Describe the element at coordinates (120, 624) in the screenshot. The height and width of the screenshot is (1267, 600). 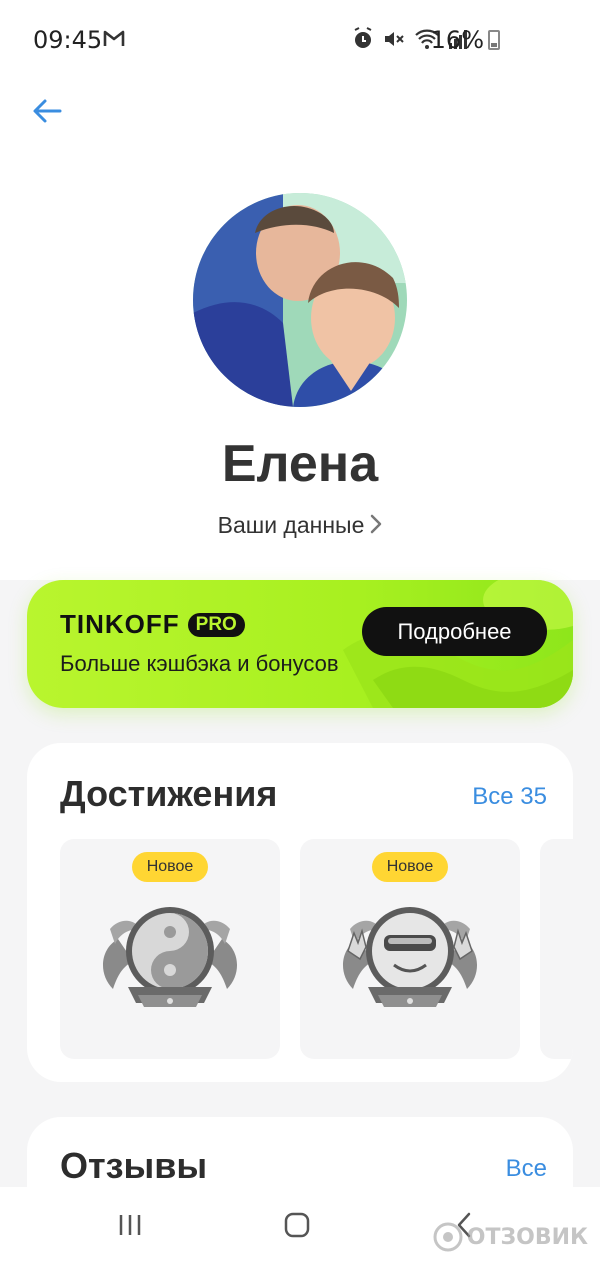
I see `promo-brand-text: TINKOFF` at that location.